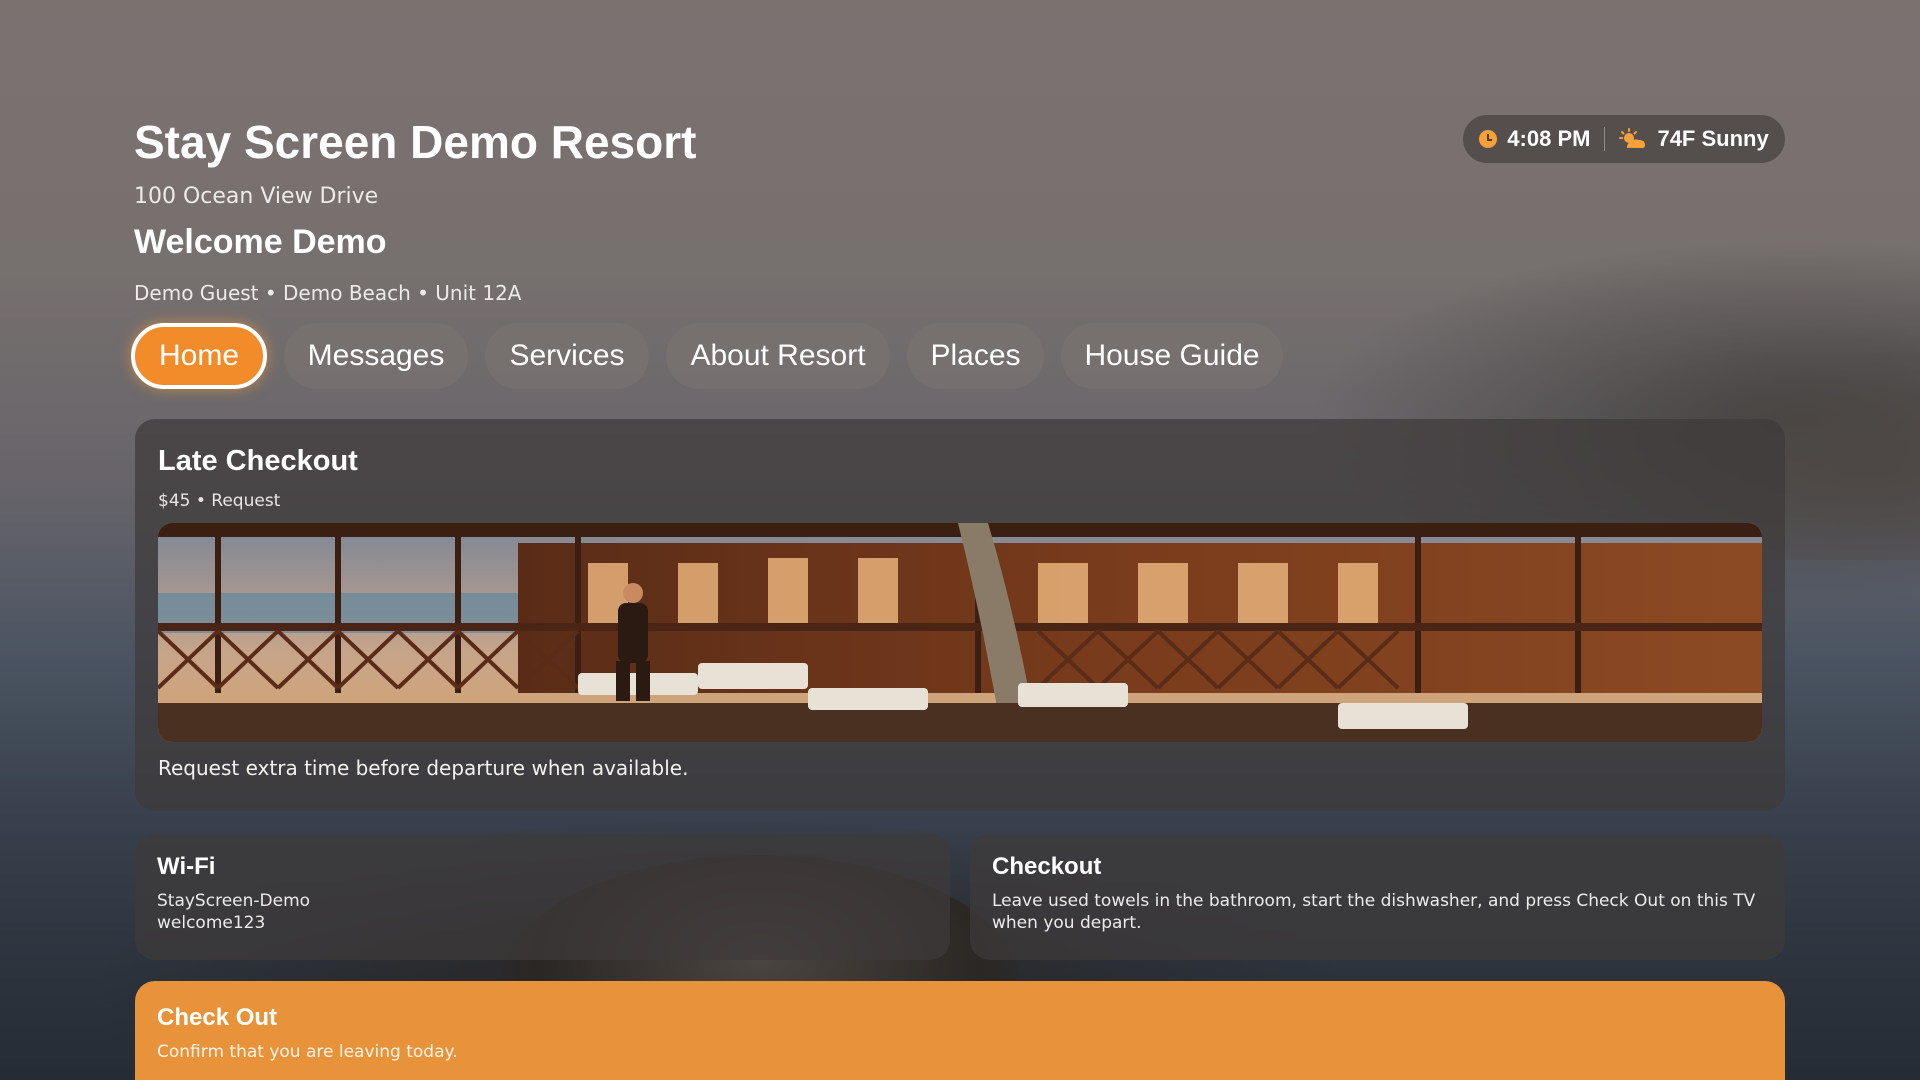 The height and width of the screenshot is (1080, 1920). Describe the element at coordinates (211, 923) in the screenshot. I see `wifi-password: welcome123` at that location.